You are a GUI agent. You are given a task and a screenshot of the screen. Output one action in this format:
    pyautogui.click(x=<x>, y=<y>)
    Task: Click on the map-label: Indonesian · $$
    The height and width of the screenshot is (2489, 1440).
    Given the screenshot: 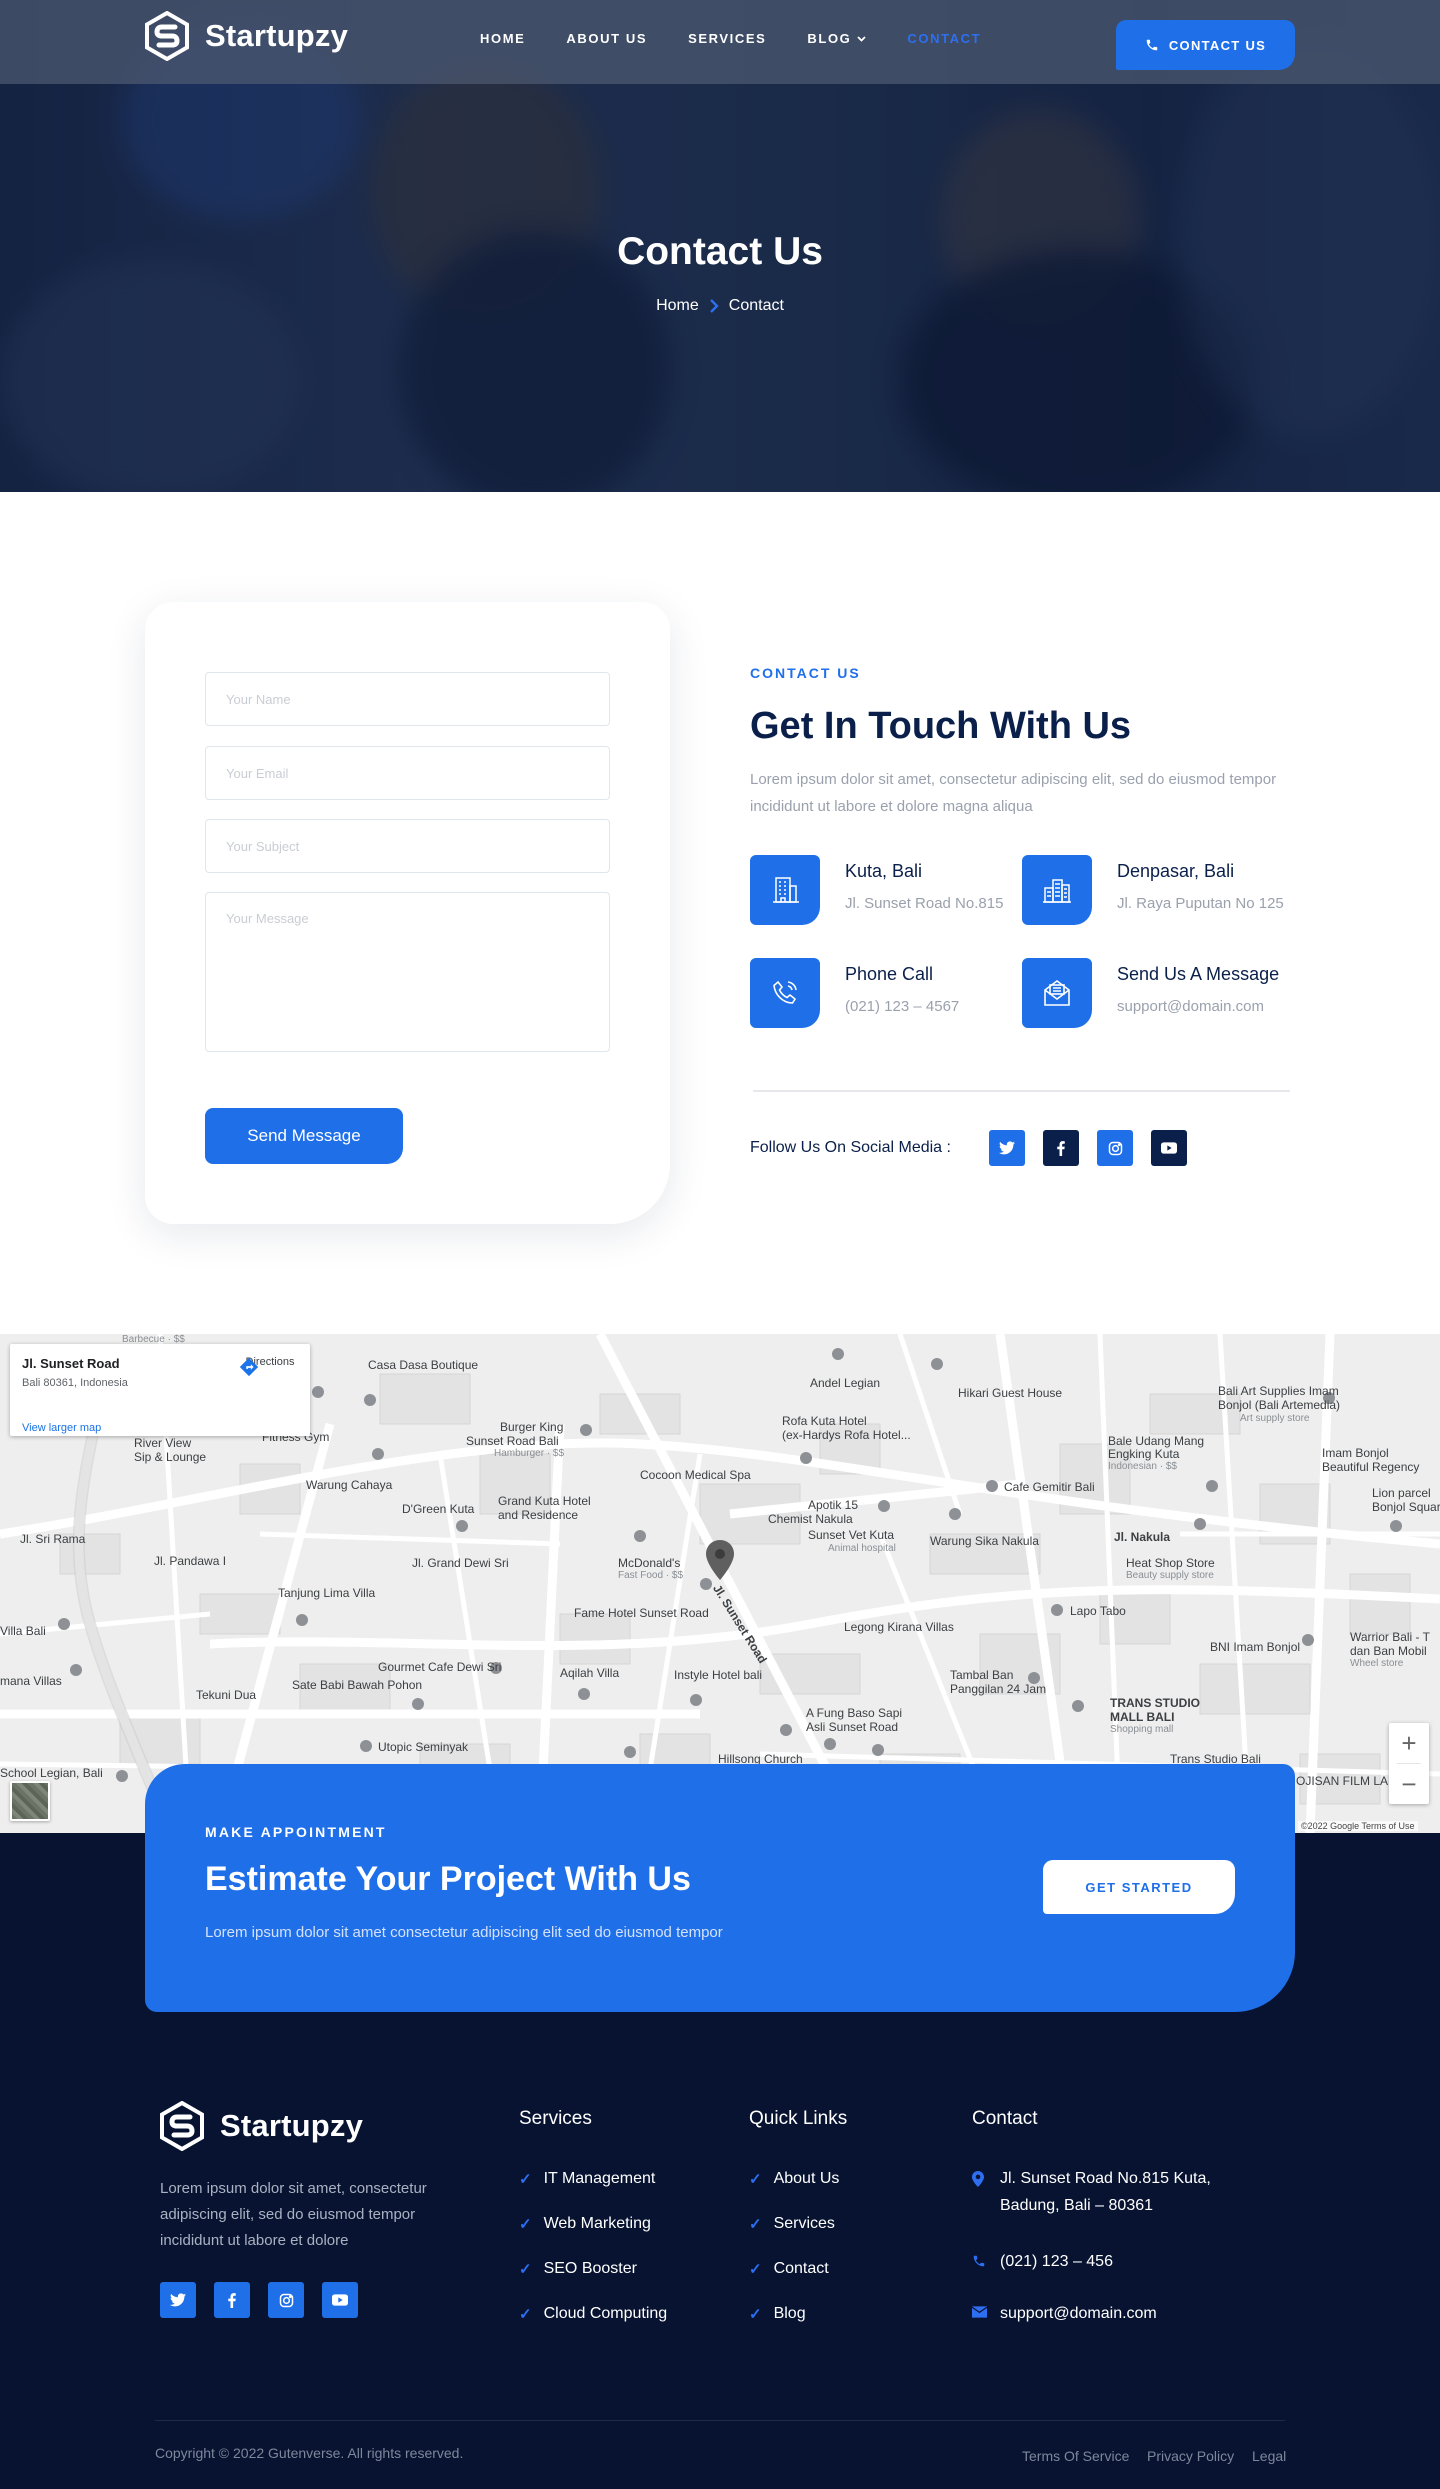 What is the action you would take?
    pyautogui.click(x=1142, y=1466)
    